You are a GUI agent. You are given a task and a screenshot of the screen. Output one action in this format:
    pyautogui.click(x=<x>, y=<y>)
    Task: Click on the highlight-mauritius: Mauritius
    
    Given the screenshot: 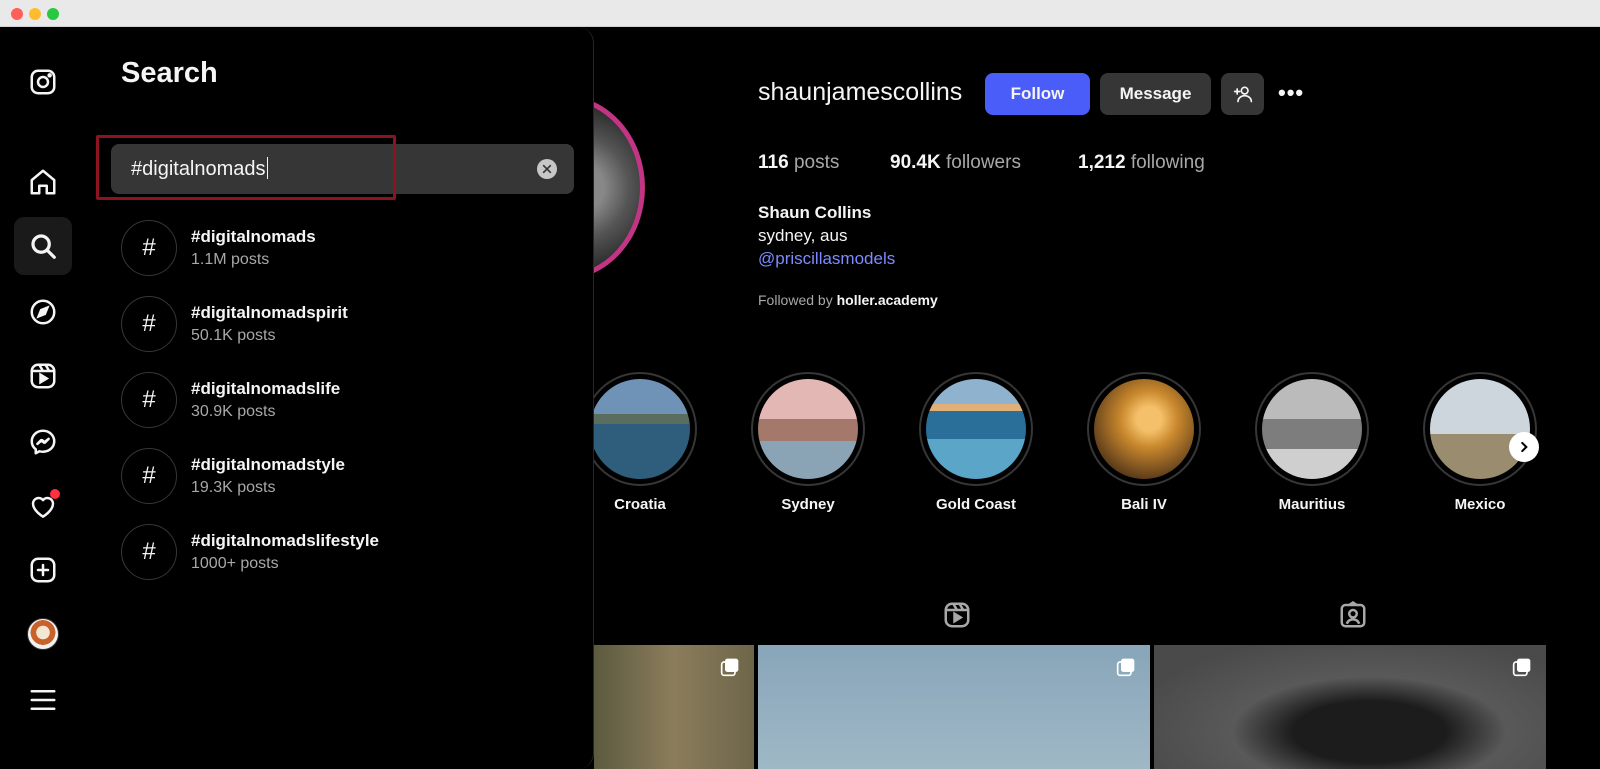 What is the action you would take?
    pyautogui.click(x=1312, y=442)
    